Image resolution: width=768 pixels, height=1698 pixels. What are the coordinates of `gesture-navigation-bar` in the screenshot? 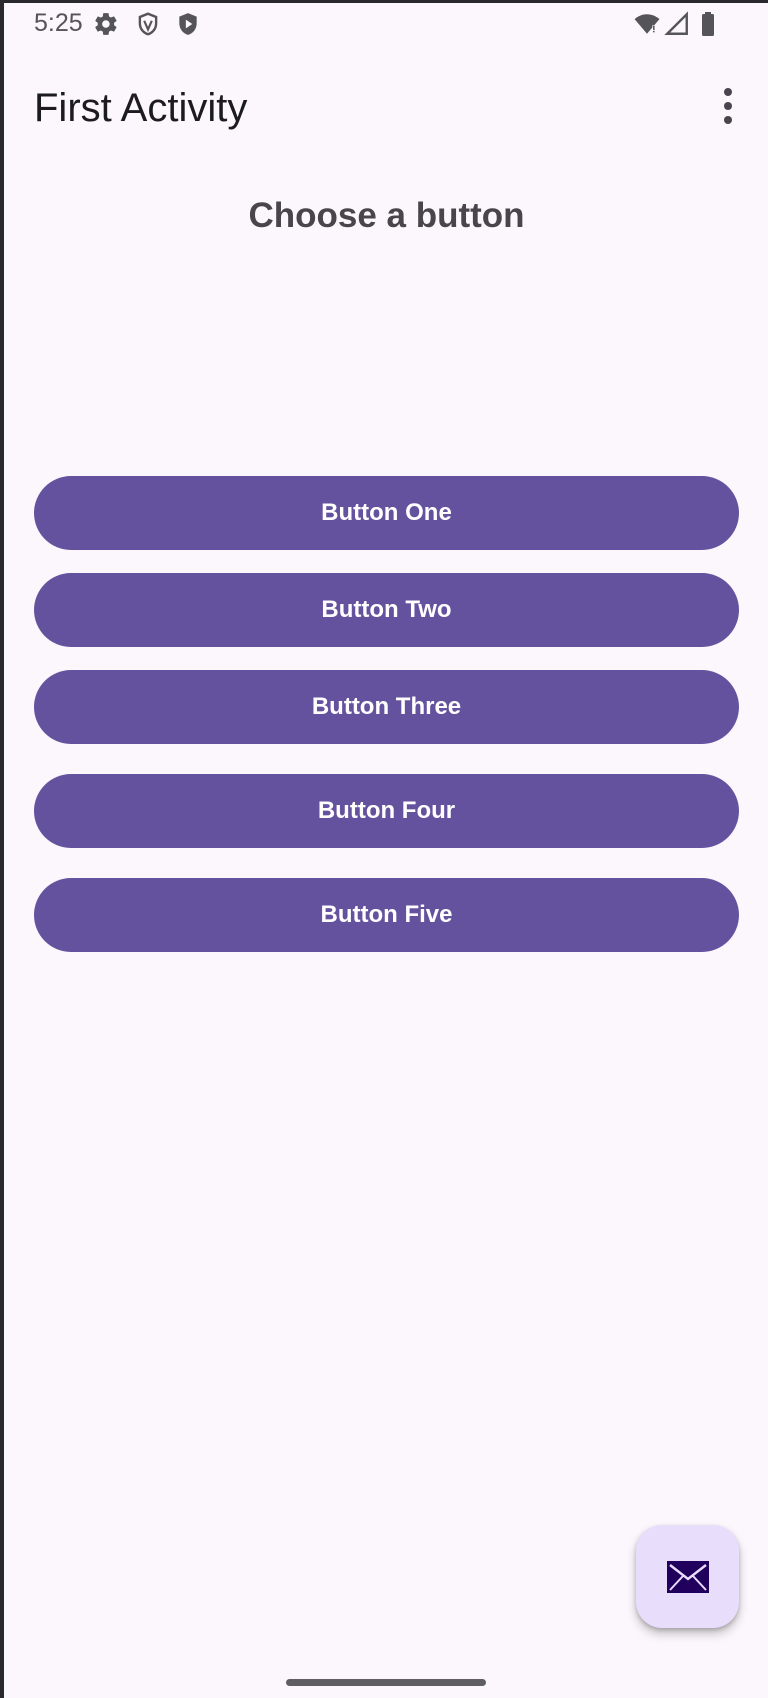 It's located at (386, 1682).